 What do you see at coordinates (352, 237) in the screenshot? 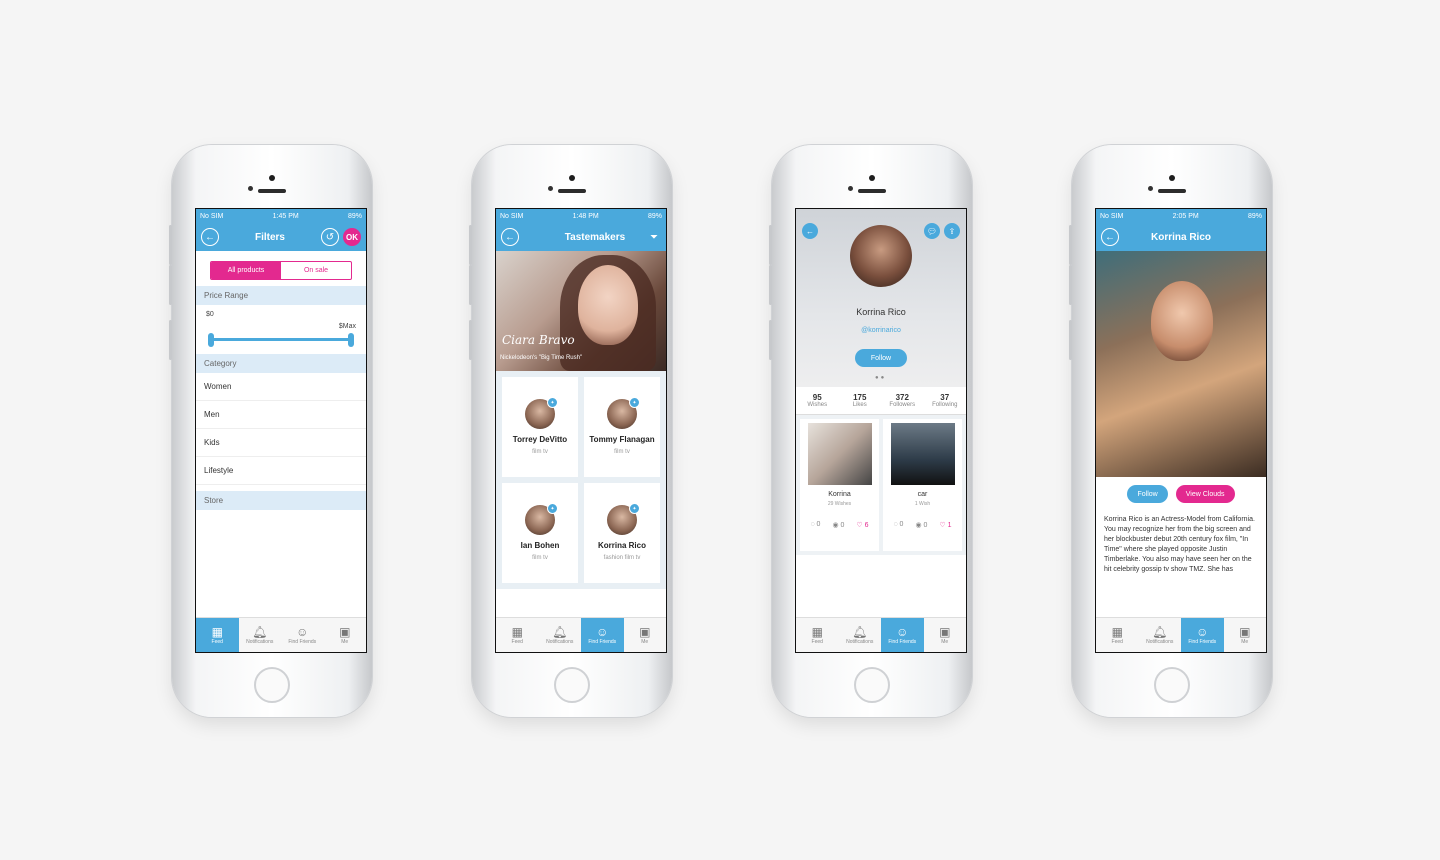
I see `ok-button: OK` at bounding box center [352, 237].